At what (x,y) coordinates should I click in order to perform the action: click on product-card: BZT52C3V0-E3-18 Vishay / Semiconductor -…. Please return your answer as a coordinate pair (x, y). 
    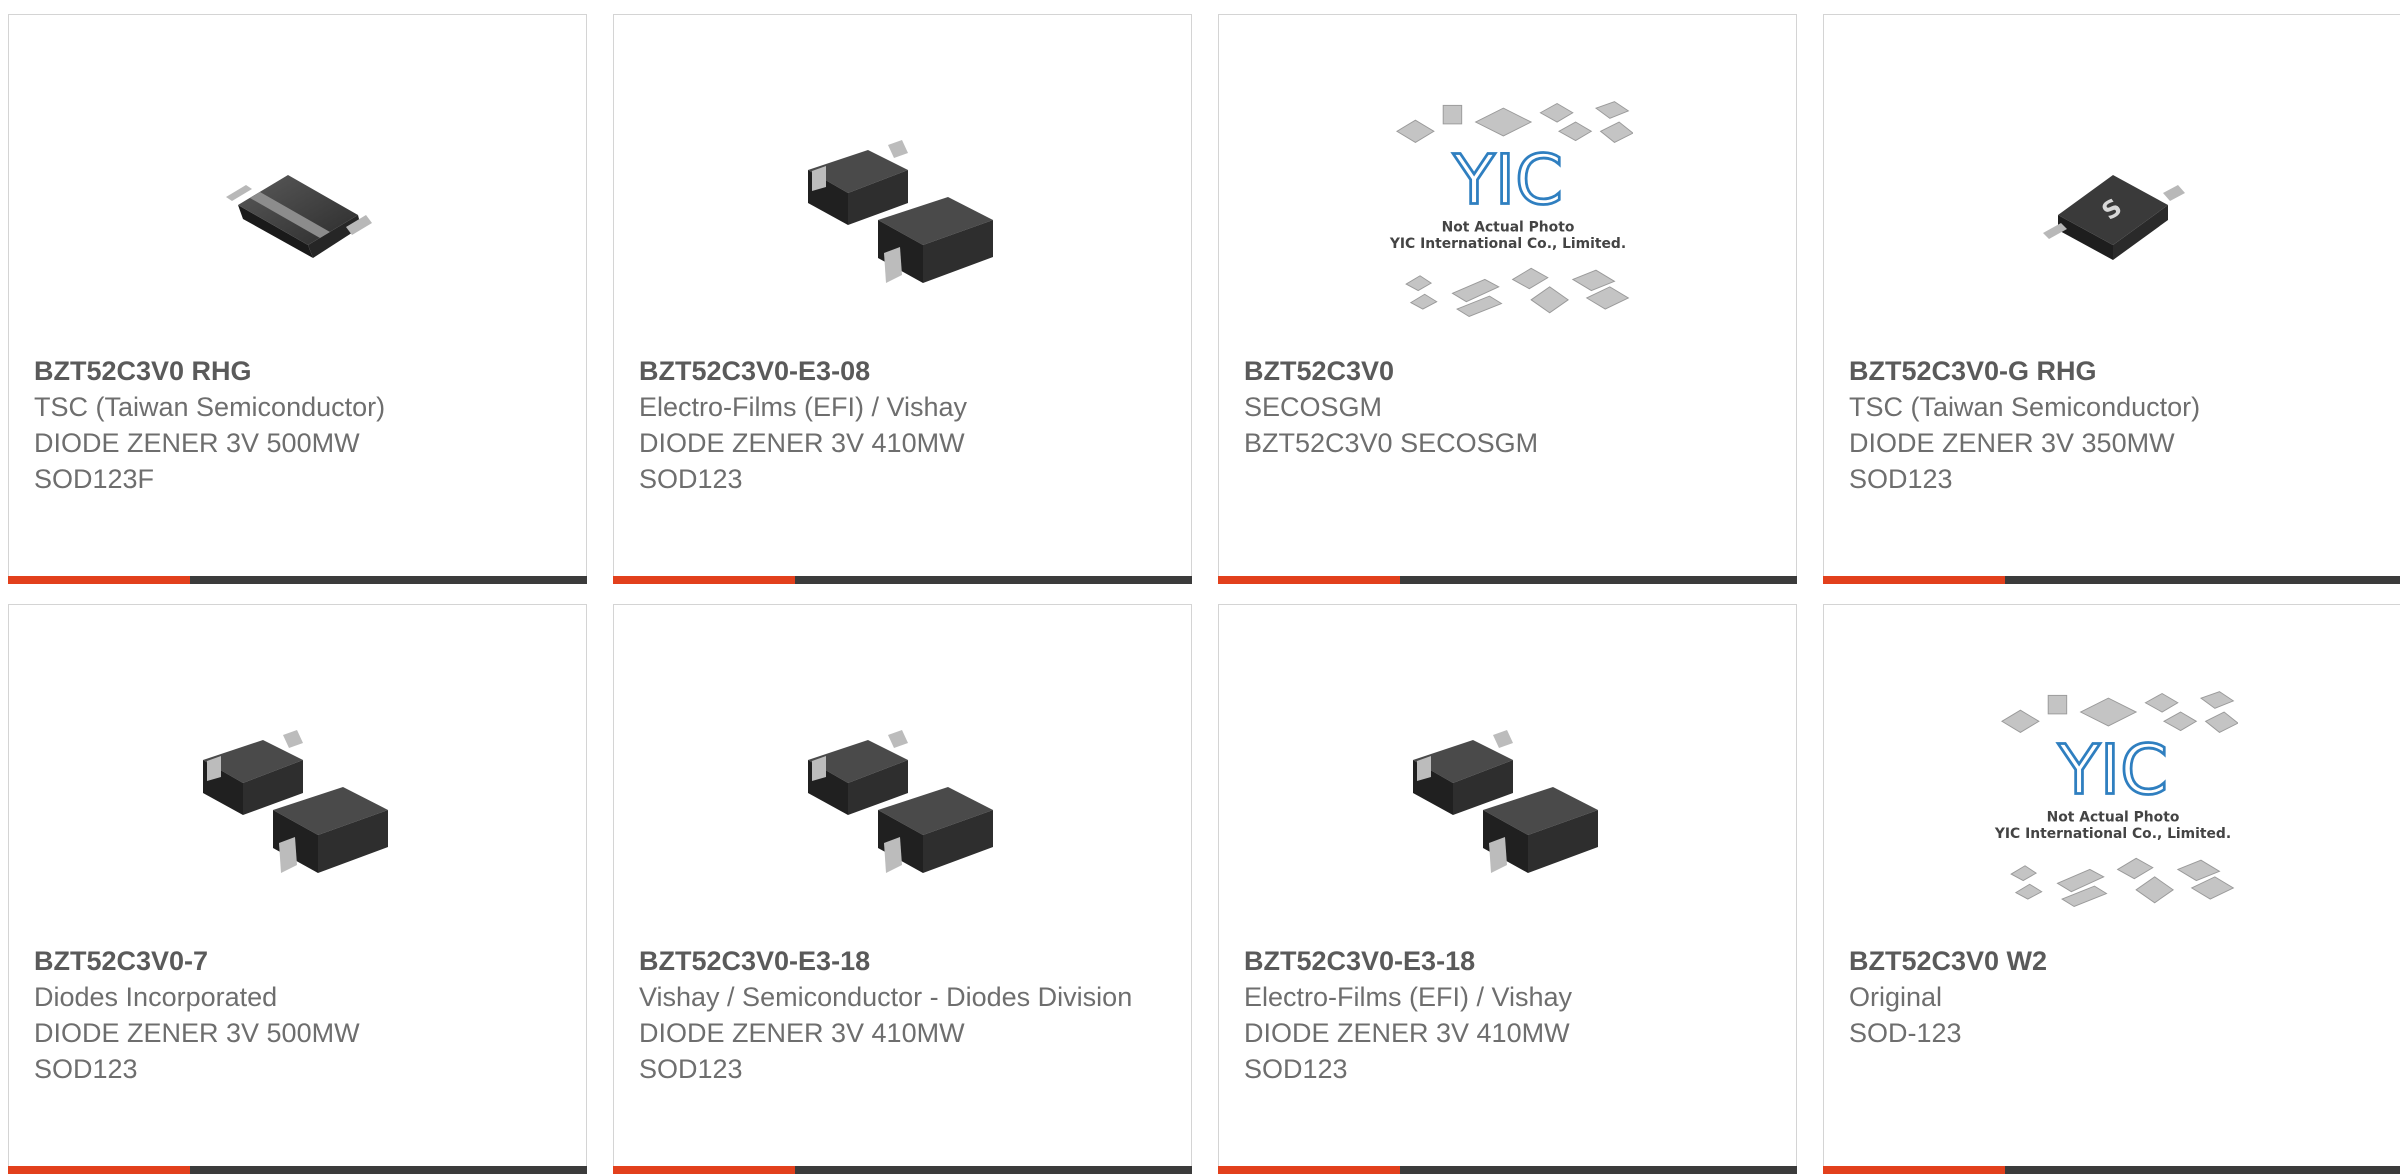
    Looking at the image, I should click on (902, 889).